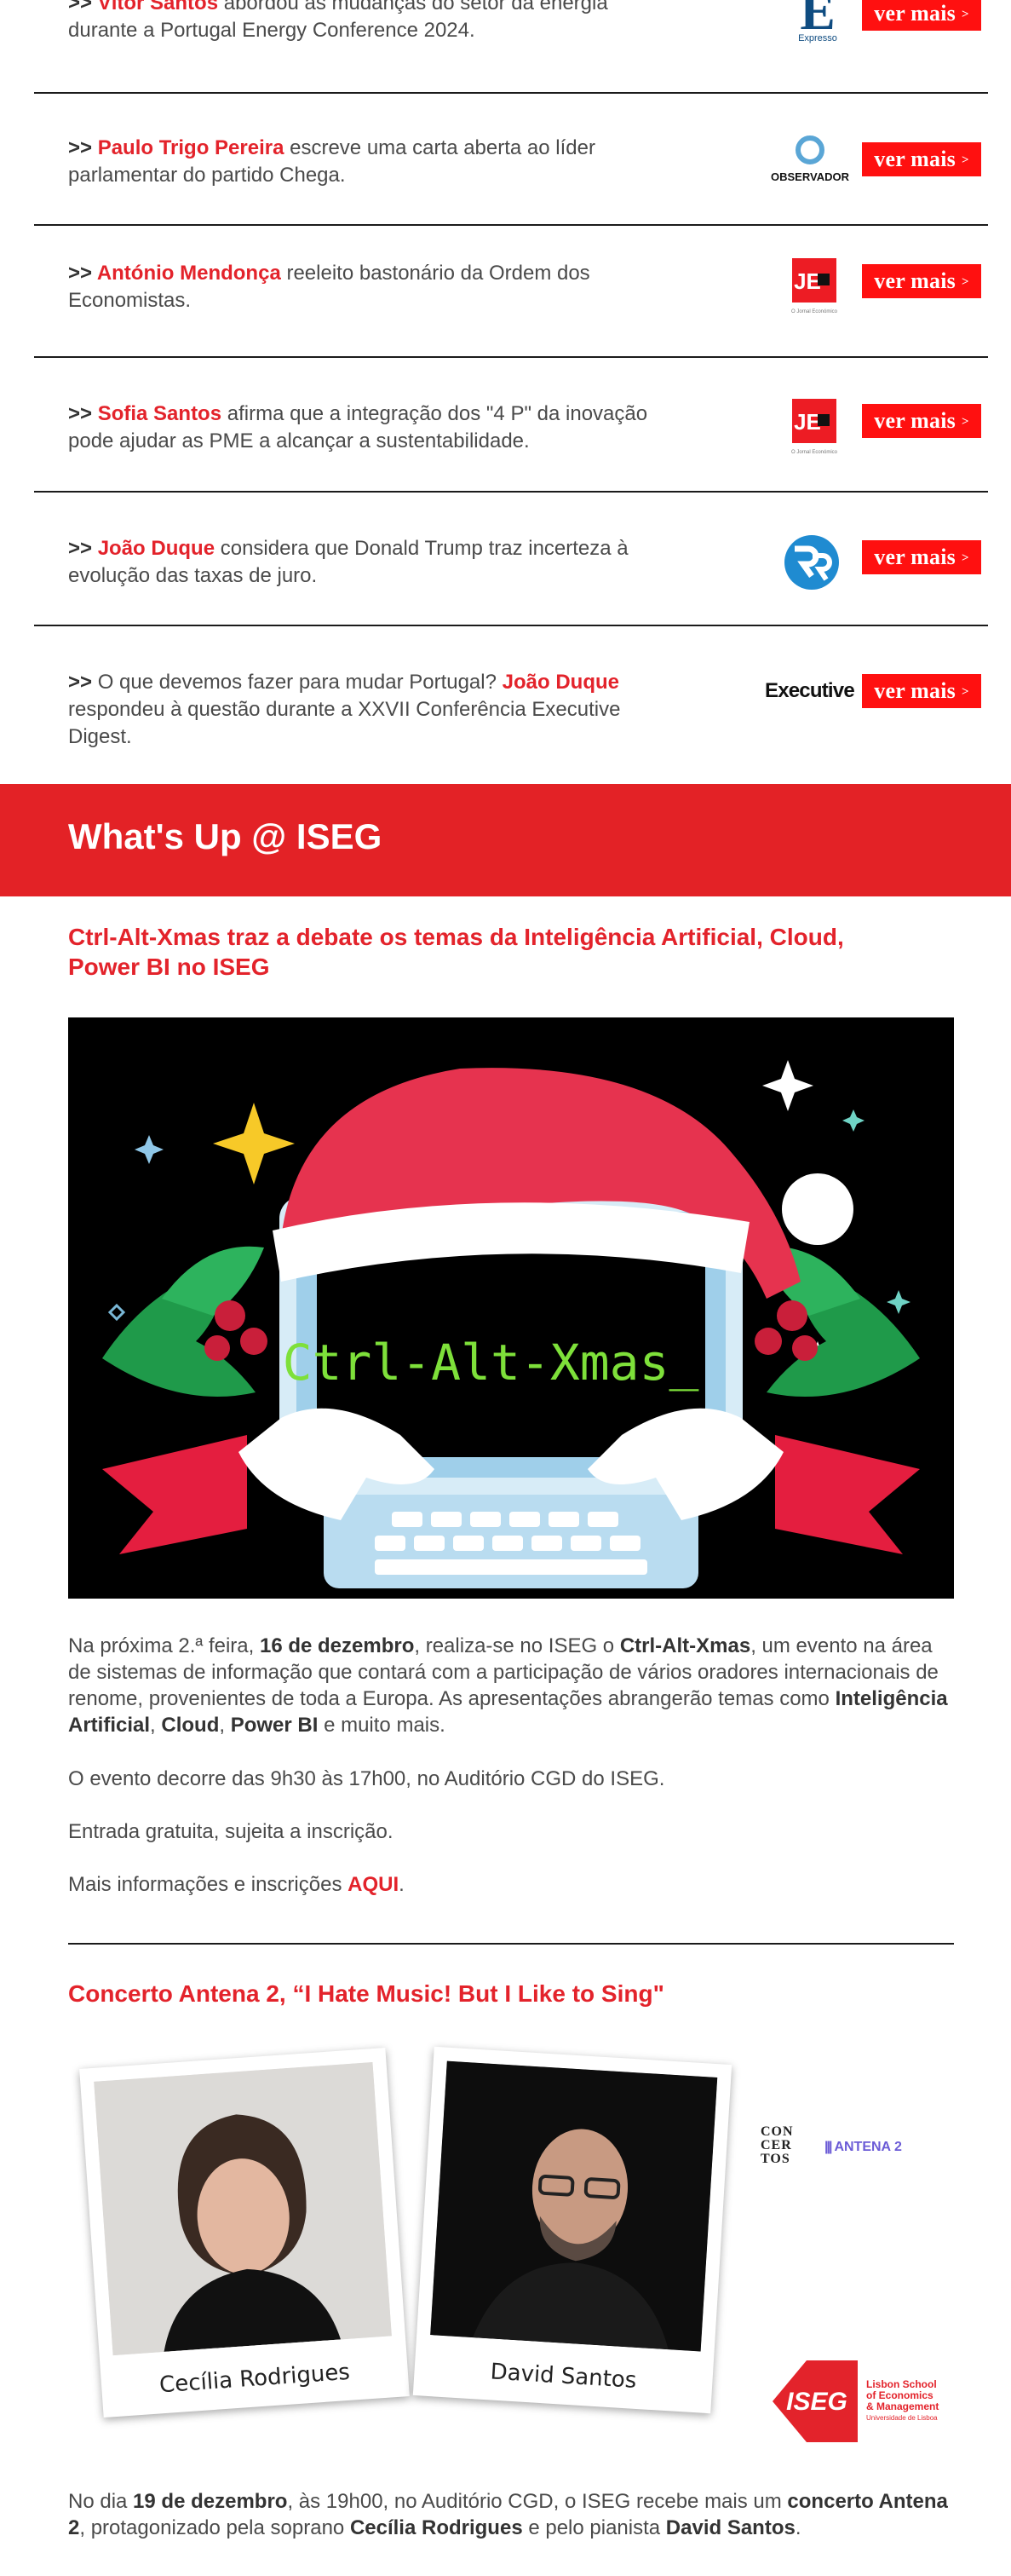 This screenshot has width=1011, height=2576. I want to click on photo-cecilia-rodrigues: Cecília Rodrigues, so click(244, 2232).